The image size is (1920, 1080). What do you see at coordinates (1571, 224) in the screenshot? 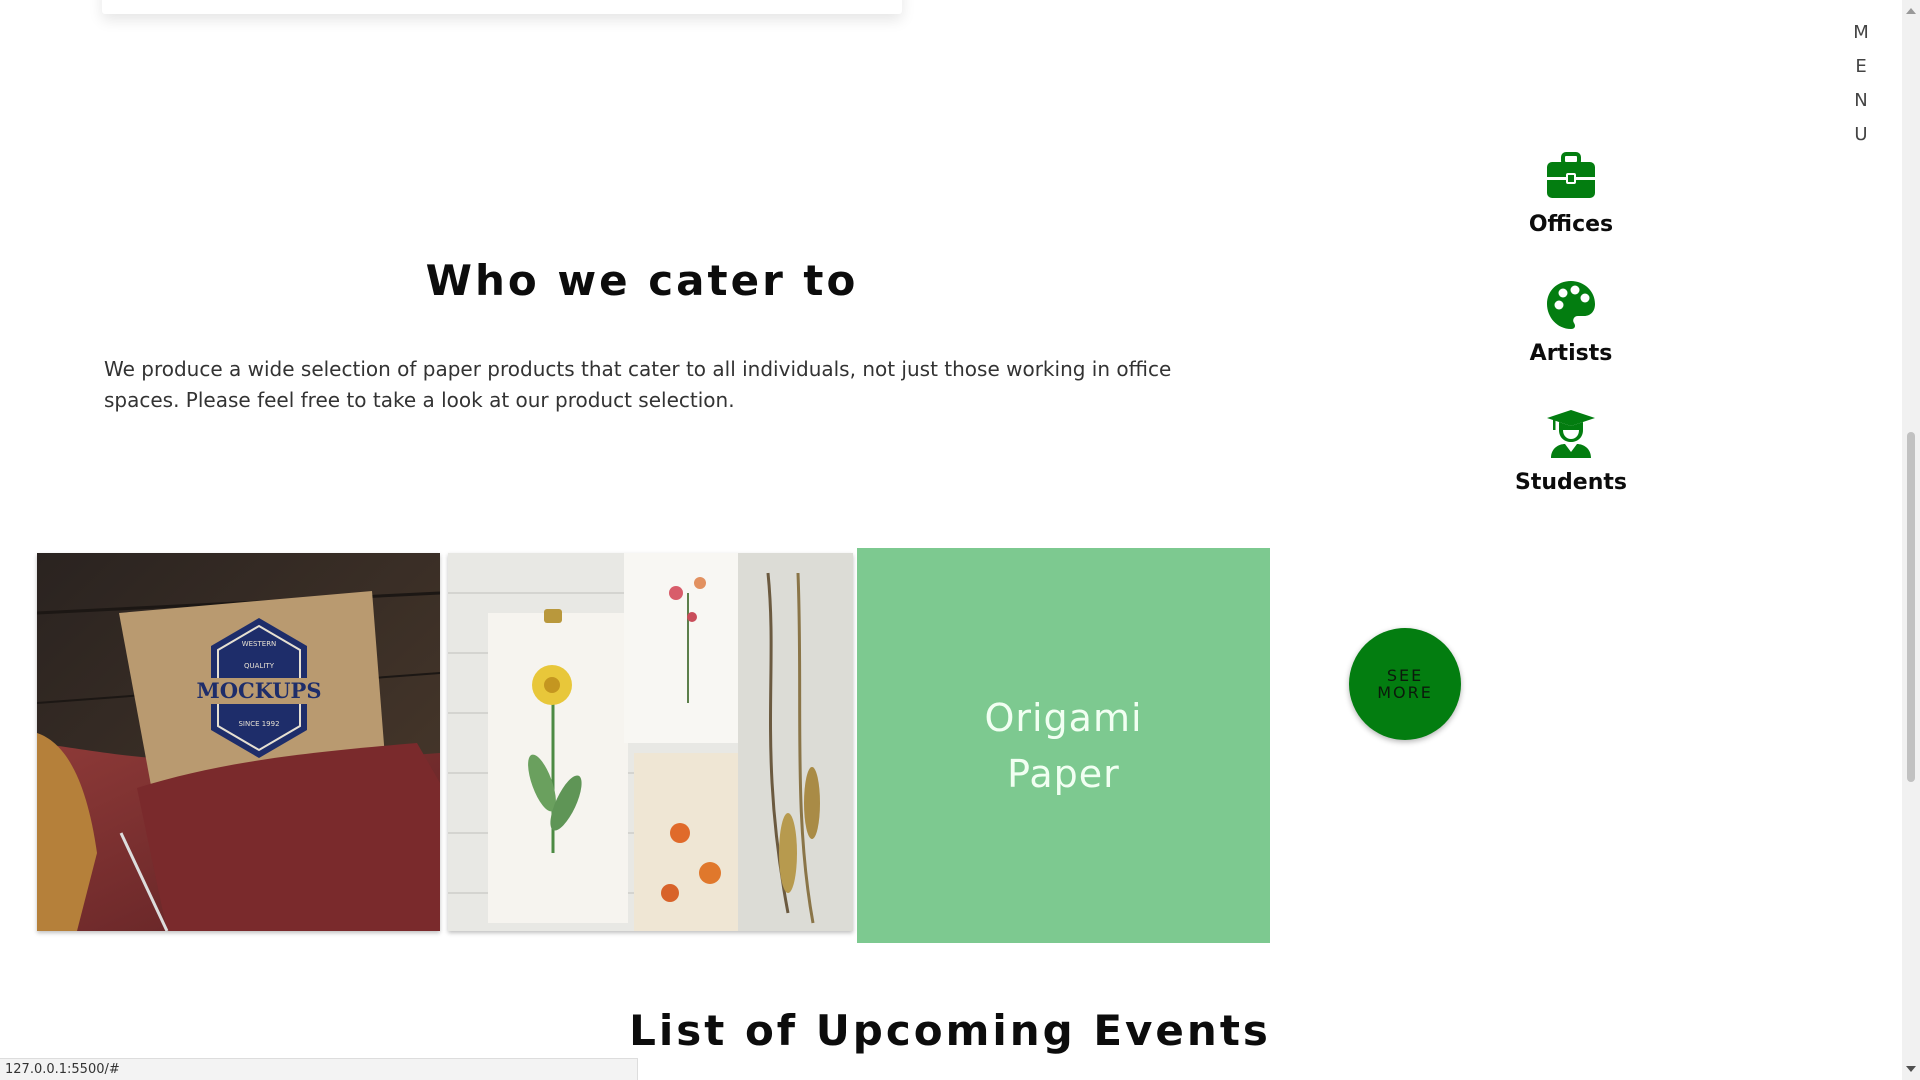
I see `category-label-offices: Offices` at bounding box center [1571, 224].